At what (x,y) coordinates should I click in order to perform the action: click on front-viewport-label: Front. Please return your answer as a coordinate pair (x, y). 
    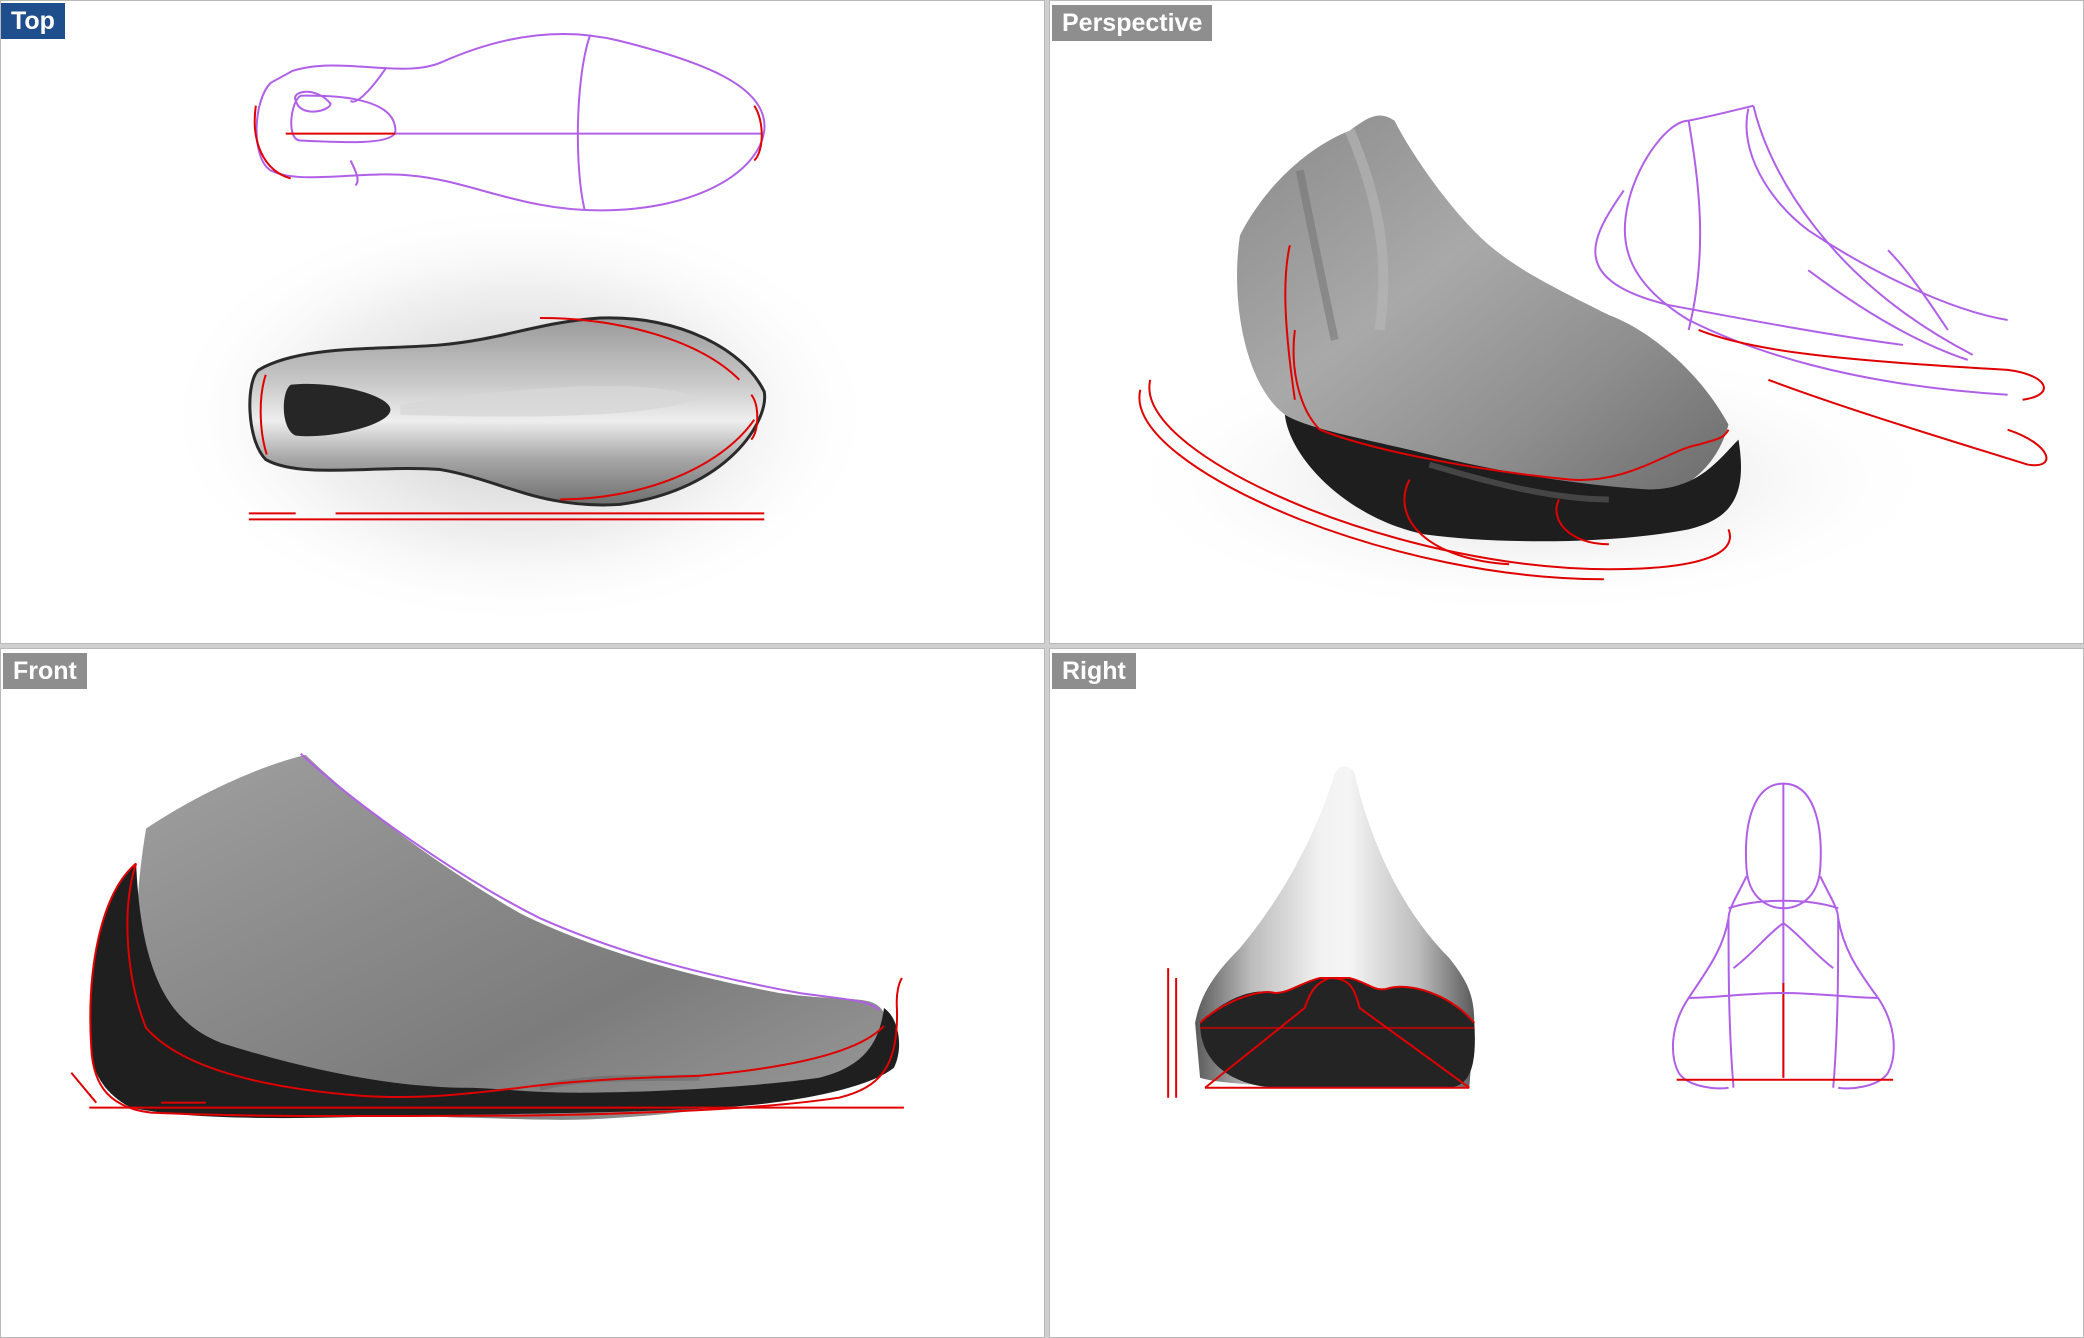
    Looking at the image, I should click on (45, 671).